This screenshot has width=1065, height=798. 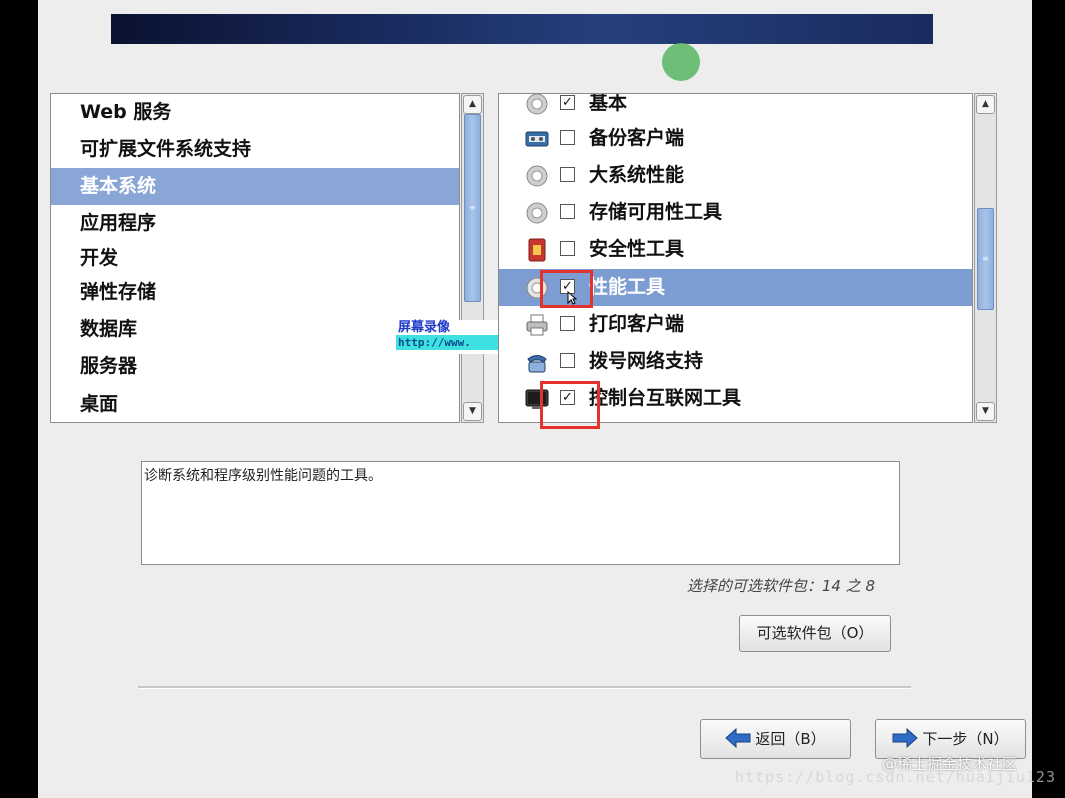 I want to click on package-row-backup-client: 备份客户端, so click(x=735, y=138).